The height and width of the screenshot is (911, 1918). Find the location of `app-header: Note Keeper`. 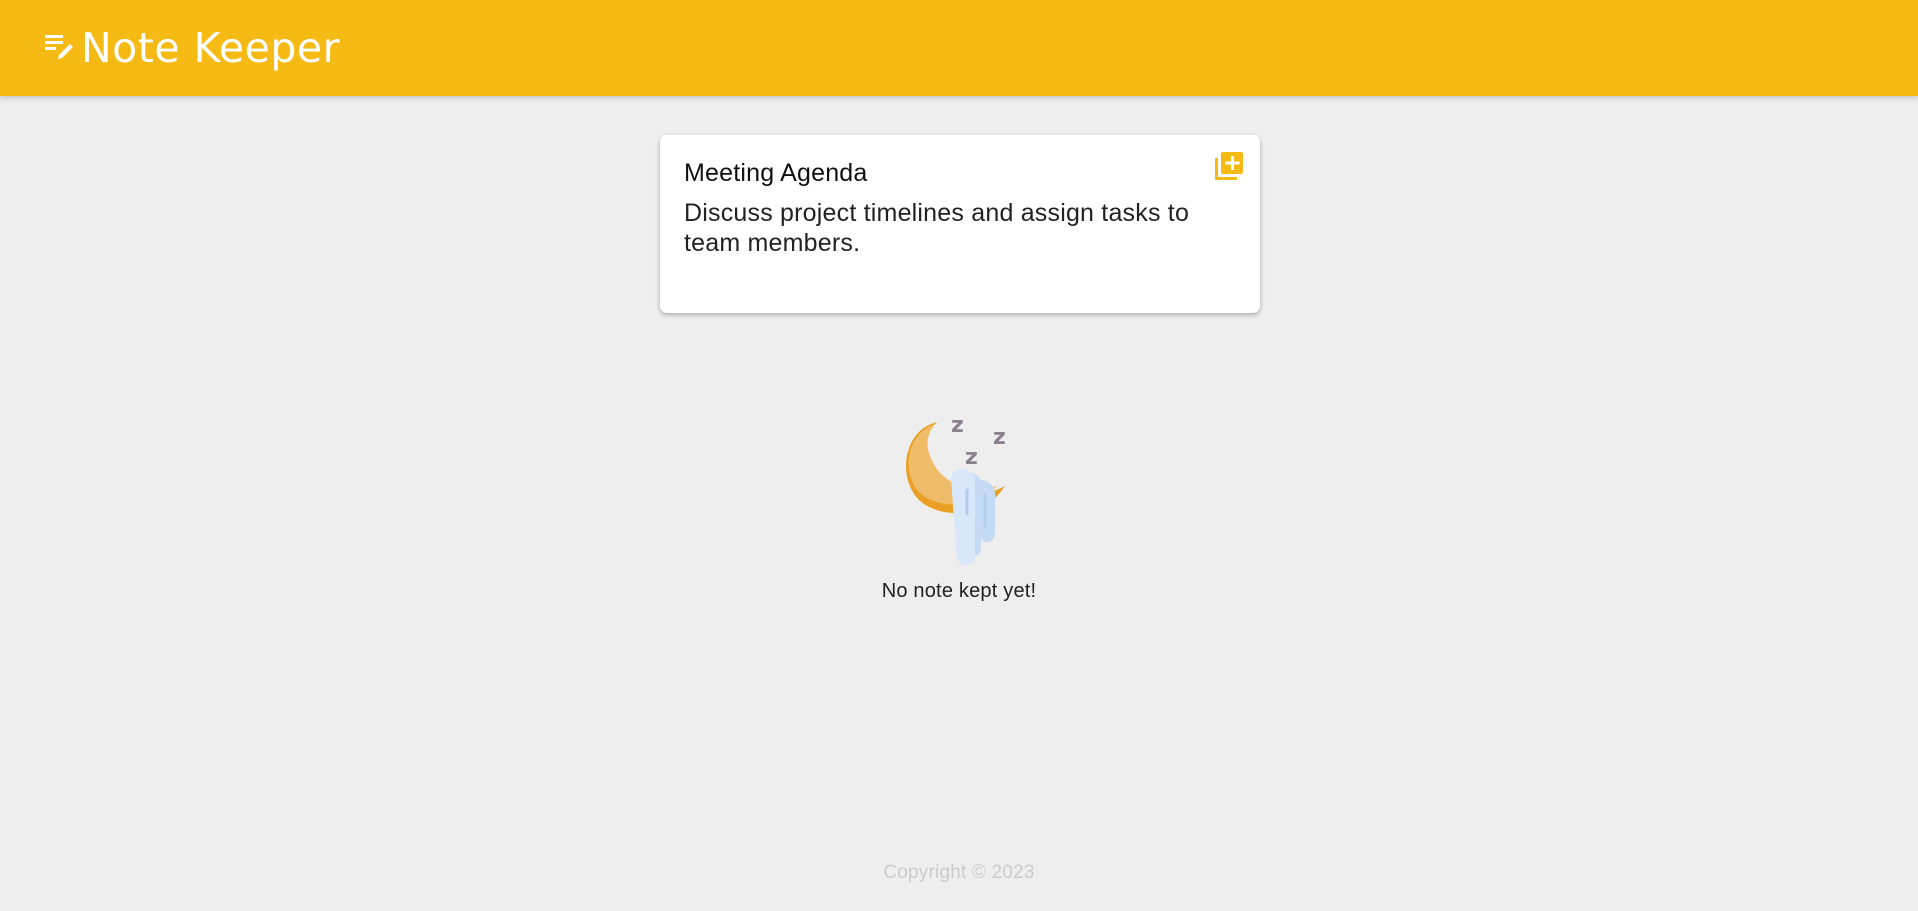

app-header: Note Keeper is located at coordinates (959, 48).